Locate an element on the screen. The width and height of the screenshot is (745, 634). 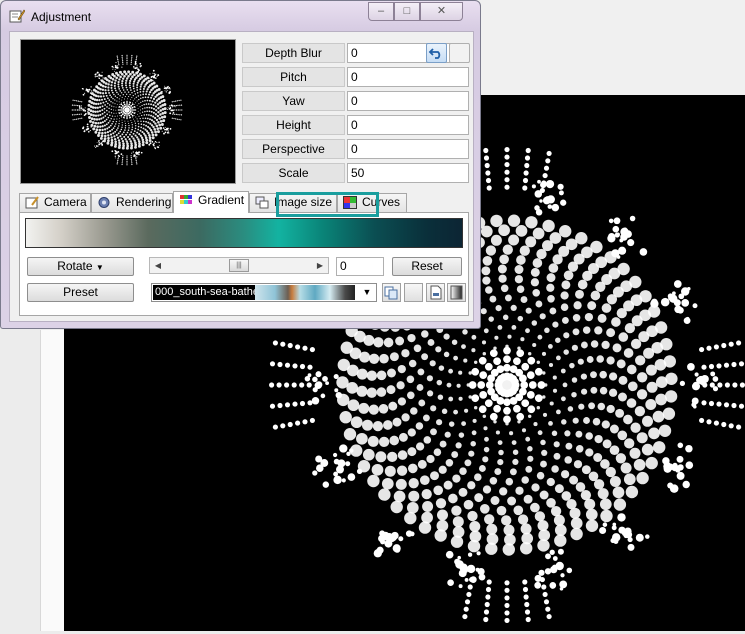
scroll-left-icon: ◀ is located at coordinates (158, 265).